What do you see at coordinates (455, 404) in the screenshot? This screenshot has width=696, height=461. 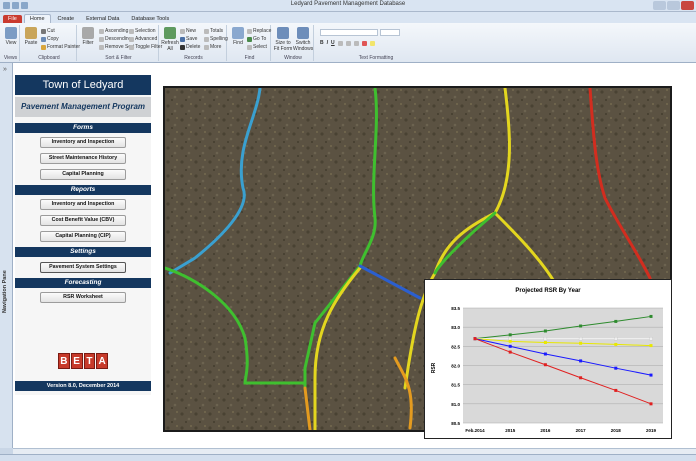 I see `y-tick-label: 81.0` at bounding box center [455, 404].